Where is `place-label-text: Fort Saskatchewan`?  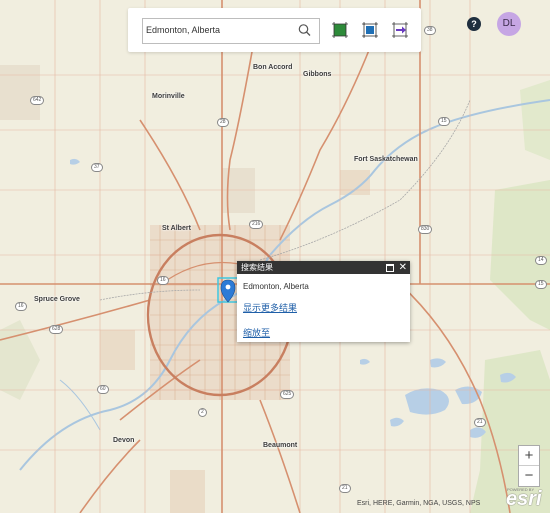 place-label-text: Fort Saskatchewan is located at coordinates (386, 159).